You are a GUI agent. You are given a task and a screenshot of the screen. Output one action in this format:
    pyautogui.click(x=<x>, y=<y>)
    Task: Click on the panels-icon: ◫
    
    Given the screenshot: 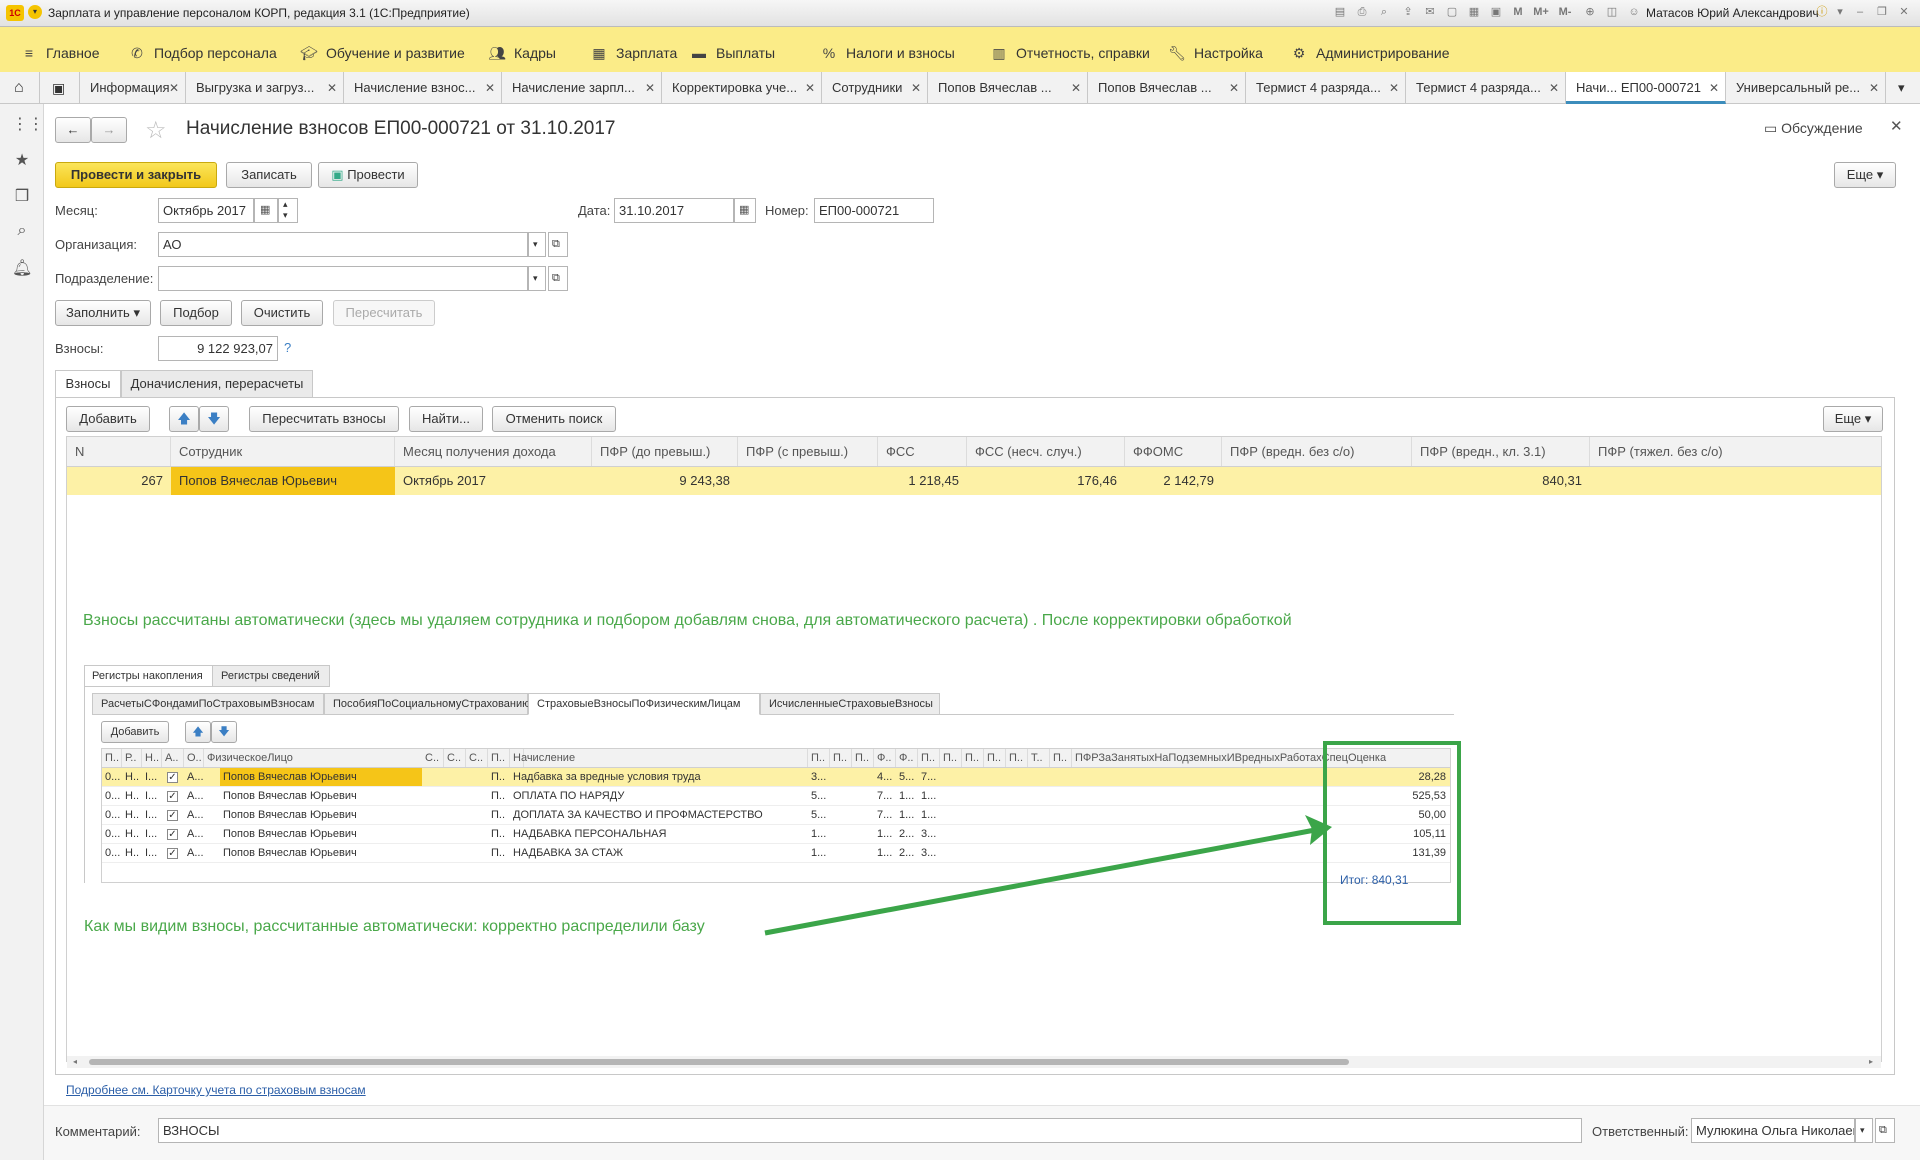 What is the action you would take?
    pyautogui.click(x=1612, y=12)
    